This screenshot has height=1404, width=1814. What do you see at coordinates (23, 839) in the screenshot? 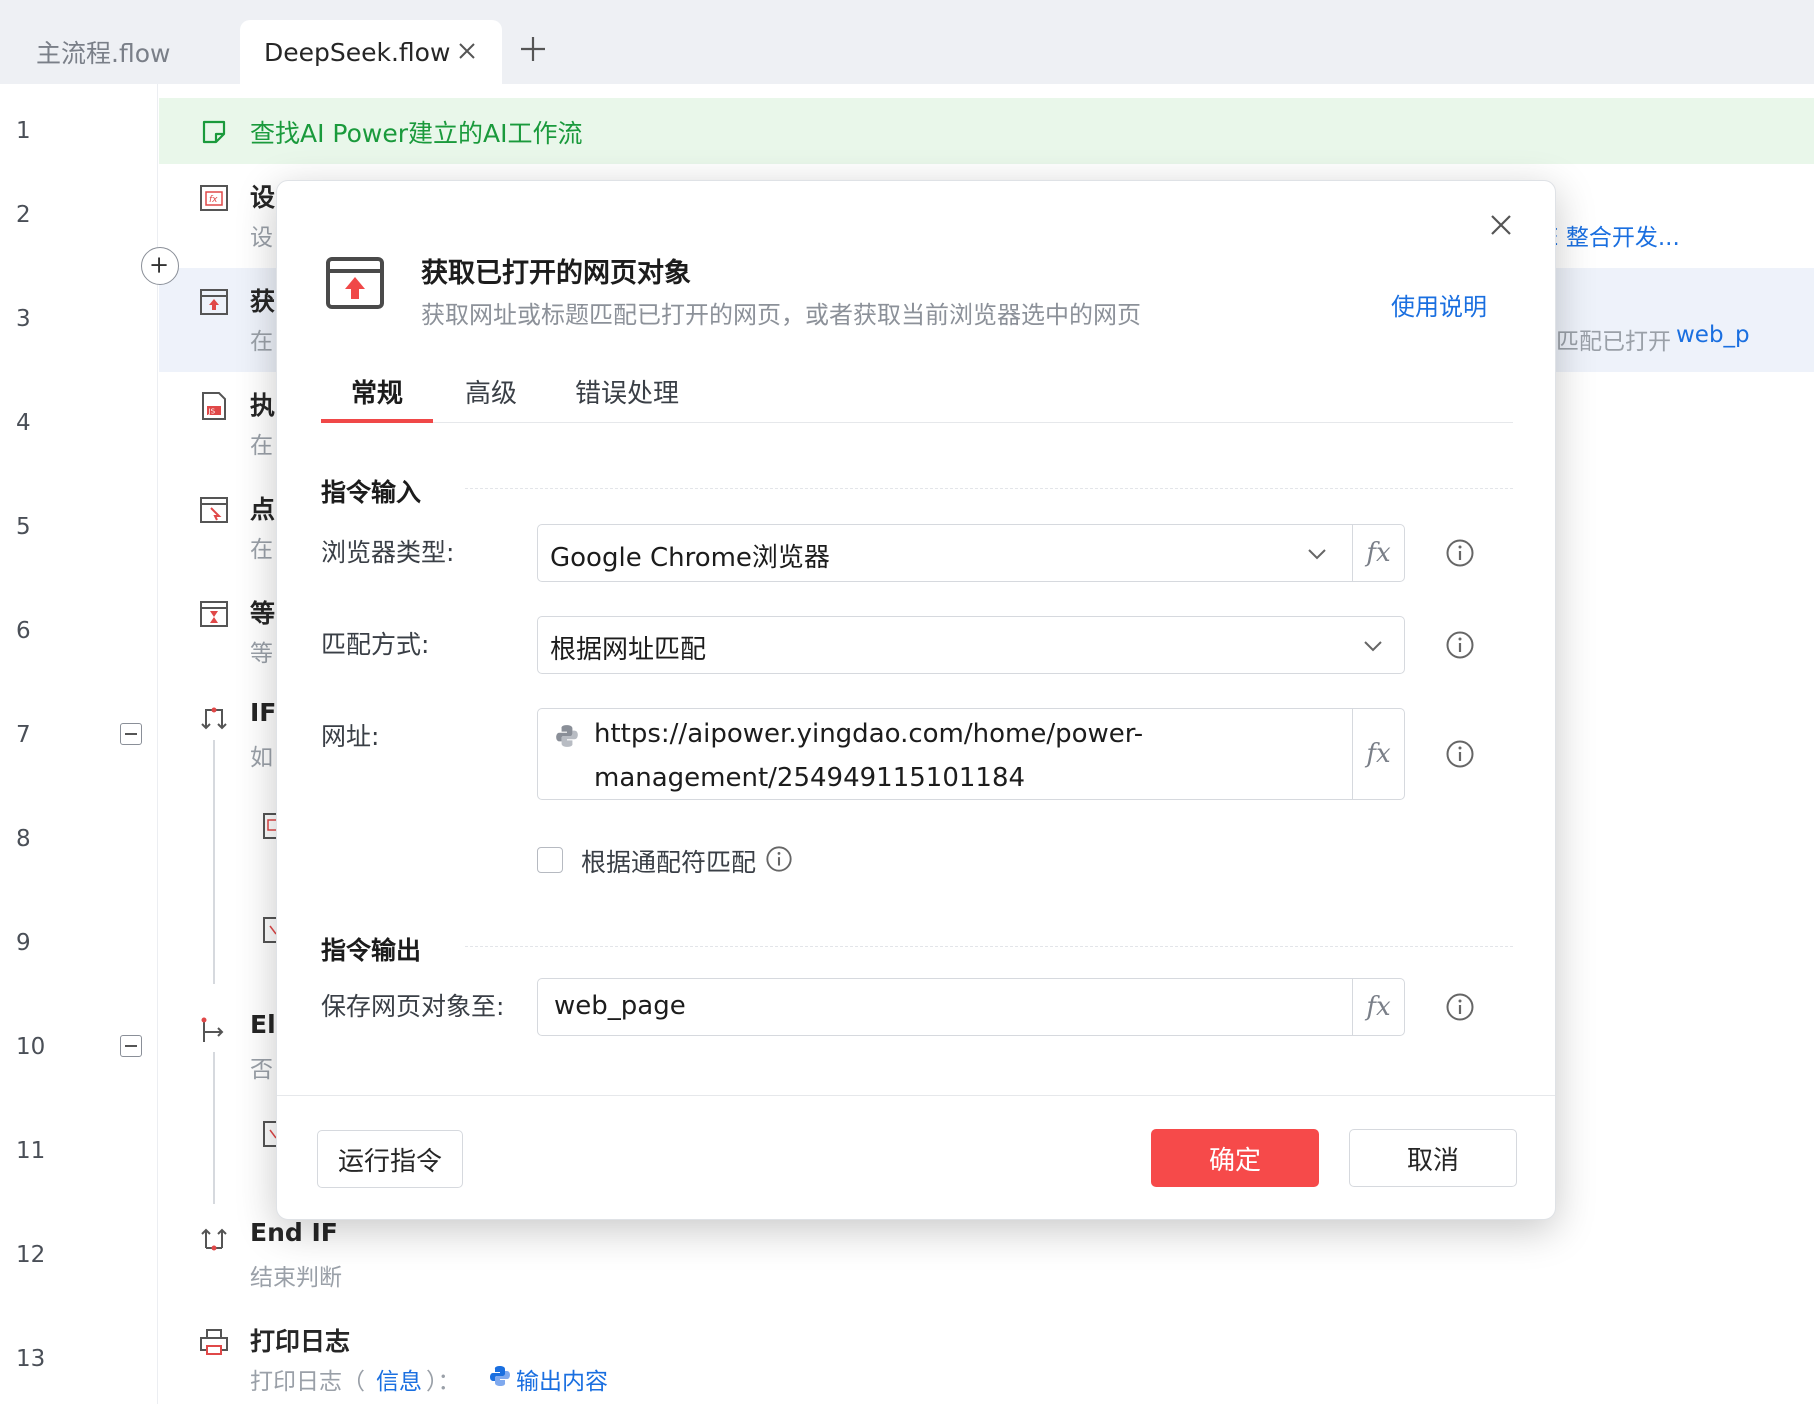
I see `line-number: 8` at bounding box center [23, 839].